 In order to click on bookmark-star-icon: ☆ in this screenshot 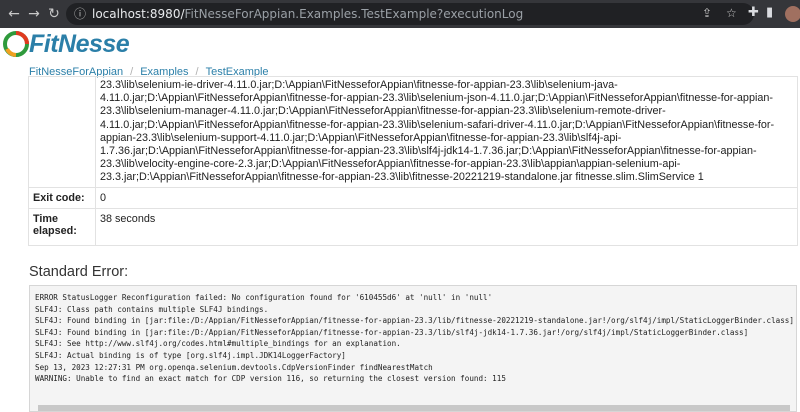, I will do `click(731, 13)`.